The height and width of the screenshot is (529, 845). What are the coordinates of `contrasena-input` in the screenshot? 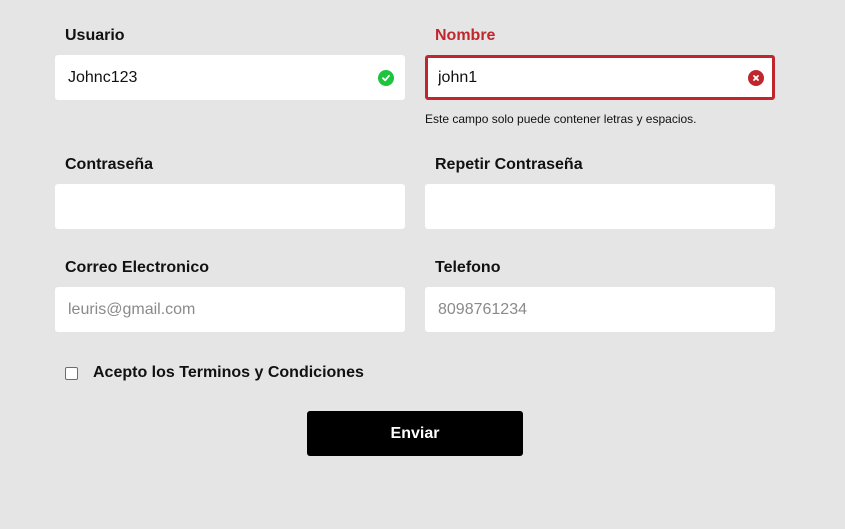 It's located at (230, 206).